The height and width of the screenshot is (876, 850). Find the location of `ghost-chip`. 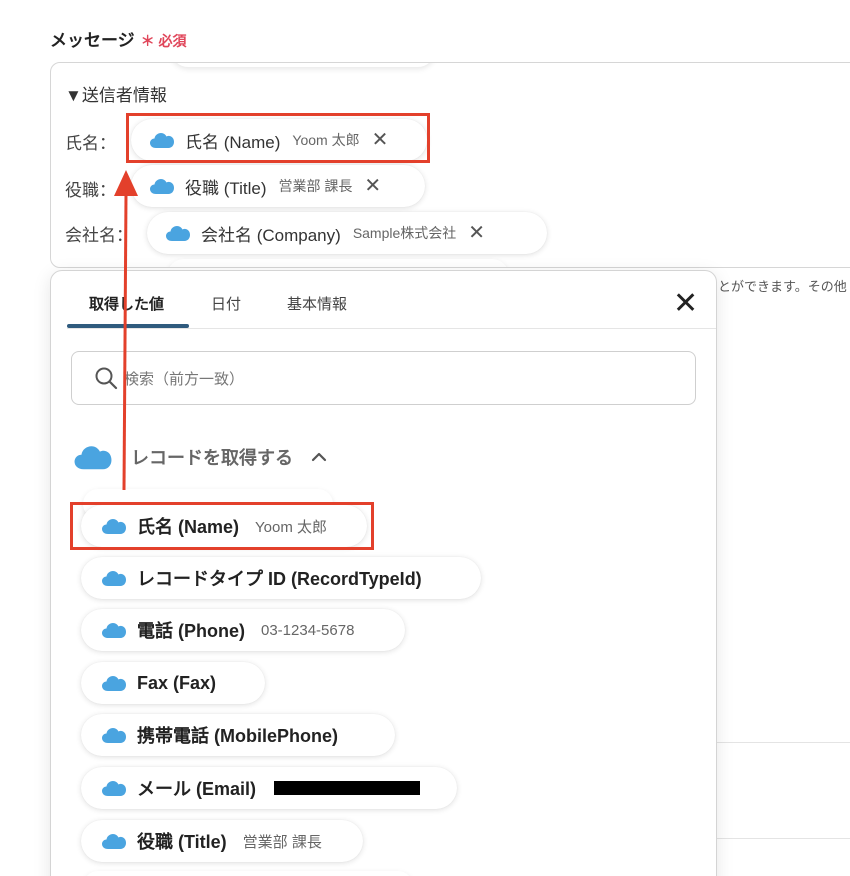

ghost-chip is located at coordinates (248, 873).